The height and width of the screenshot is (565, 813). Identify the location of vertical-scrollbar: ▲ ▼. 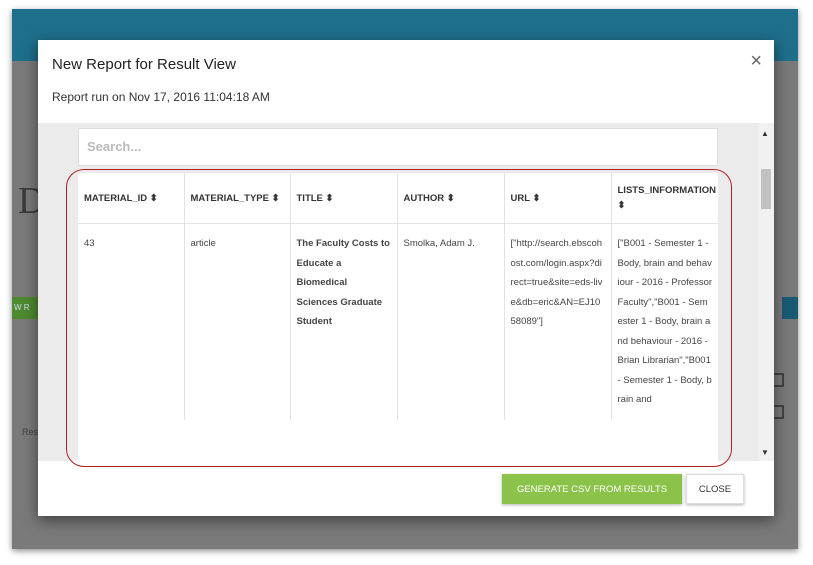
(766, 292).